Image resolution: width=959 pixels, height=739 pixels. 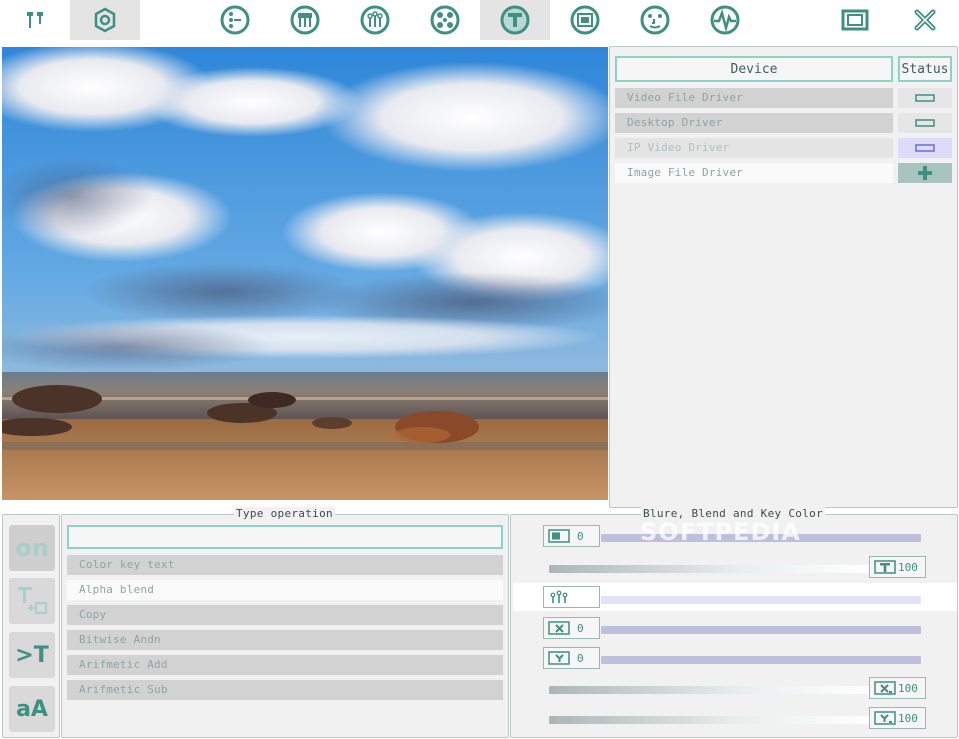 I want to click on settings-button, so click(x=105, y=20).